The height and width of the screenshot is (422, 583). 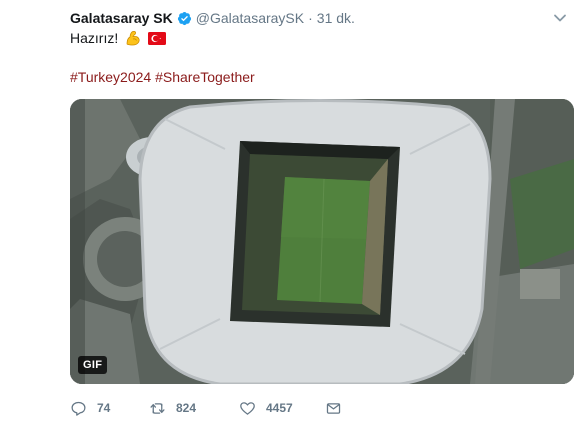 I want to click on reply-button: 74, so click(x=102, y=408).